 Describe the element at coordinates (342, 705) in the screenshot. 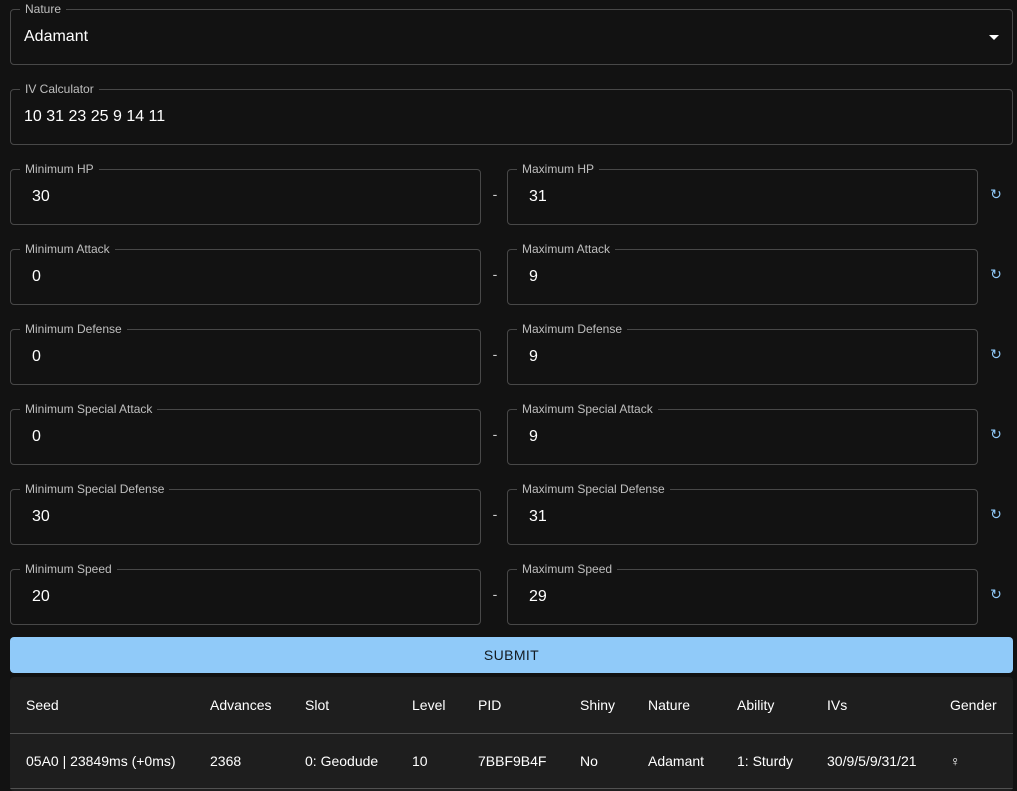

I see `col-slot: Slot` at that location.